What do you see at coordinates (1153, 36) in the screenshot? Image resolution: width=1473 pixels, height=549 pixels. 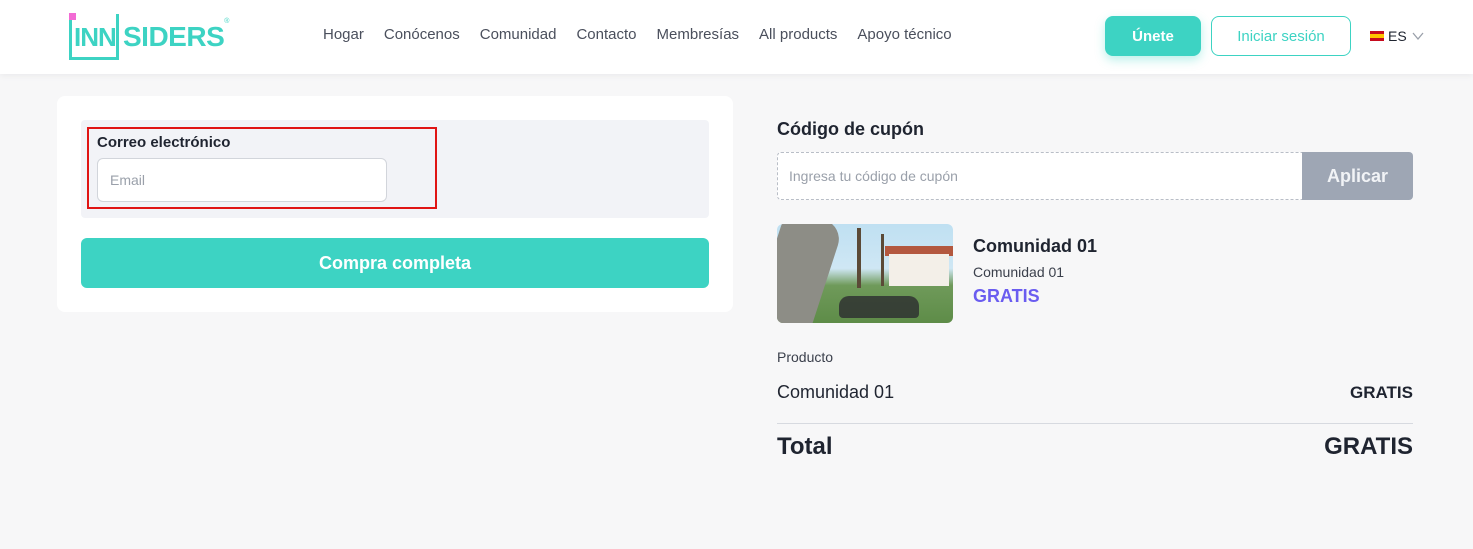 I see `join-button: Únete` at bounding box center [1153, 36].